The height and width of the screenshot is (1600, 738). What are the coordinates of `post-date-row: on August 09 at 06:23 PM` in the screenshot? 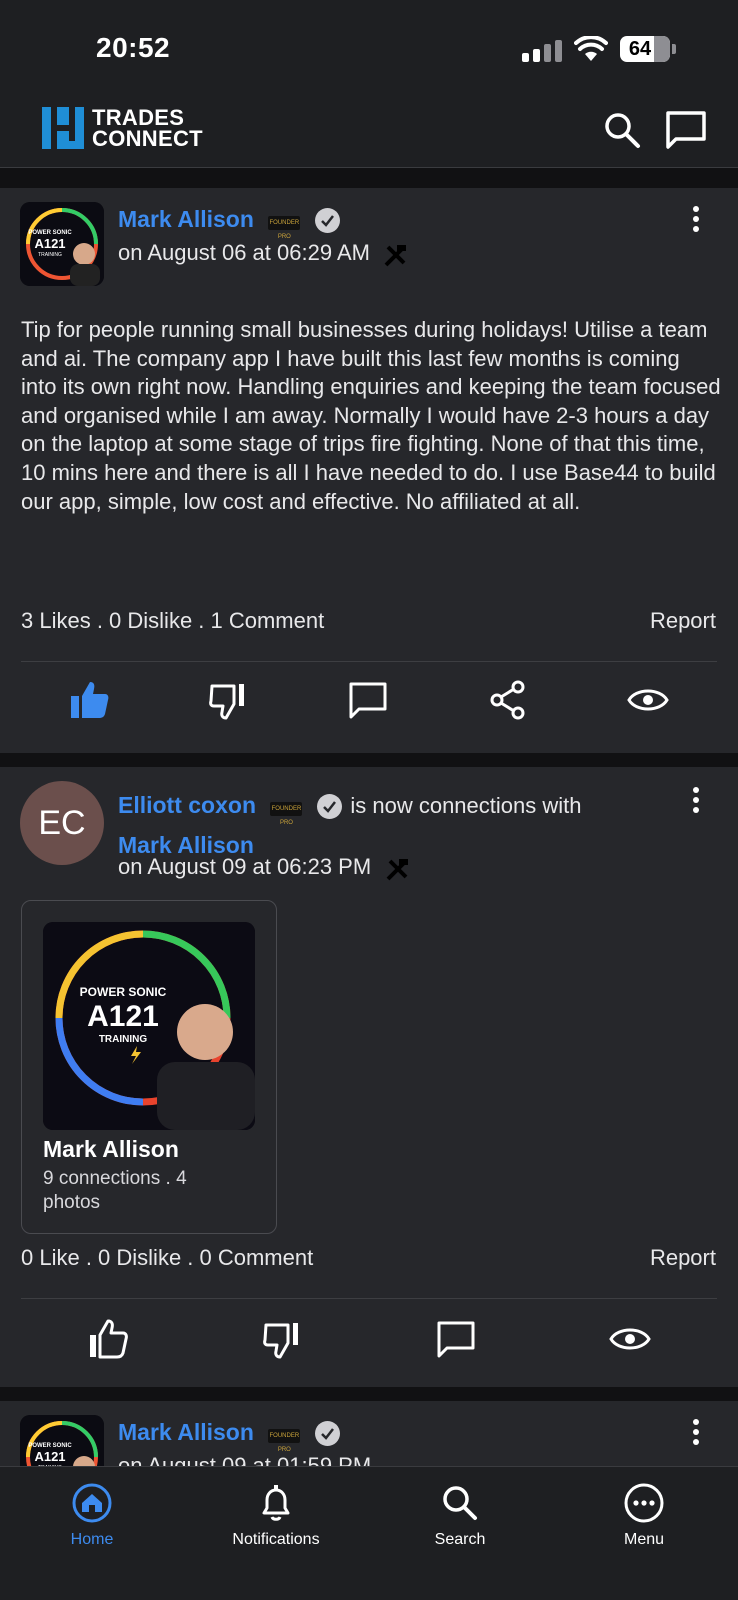 It's located at (264, 868).